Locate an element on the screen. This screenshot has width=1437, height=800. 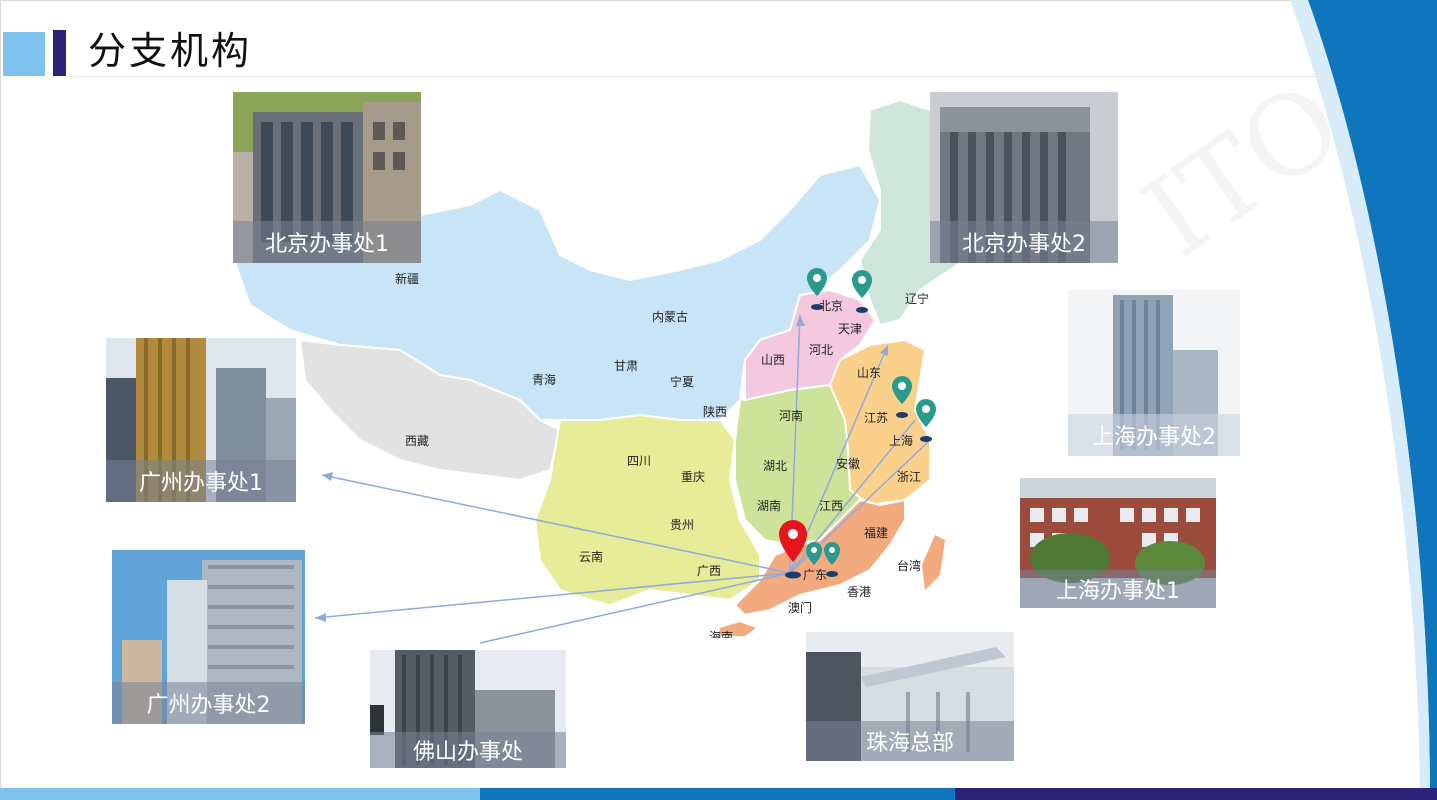
province-label: 河北 is located at coordinates (821, 350).